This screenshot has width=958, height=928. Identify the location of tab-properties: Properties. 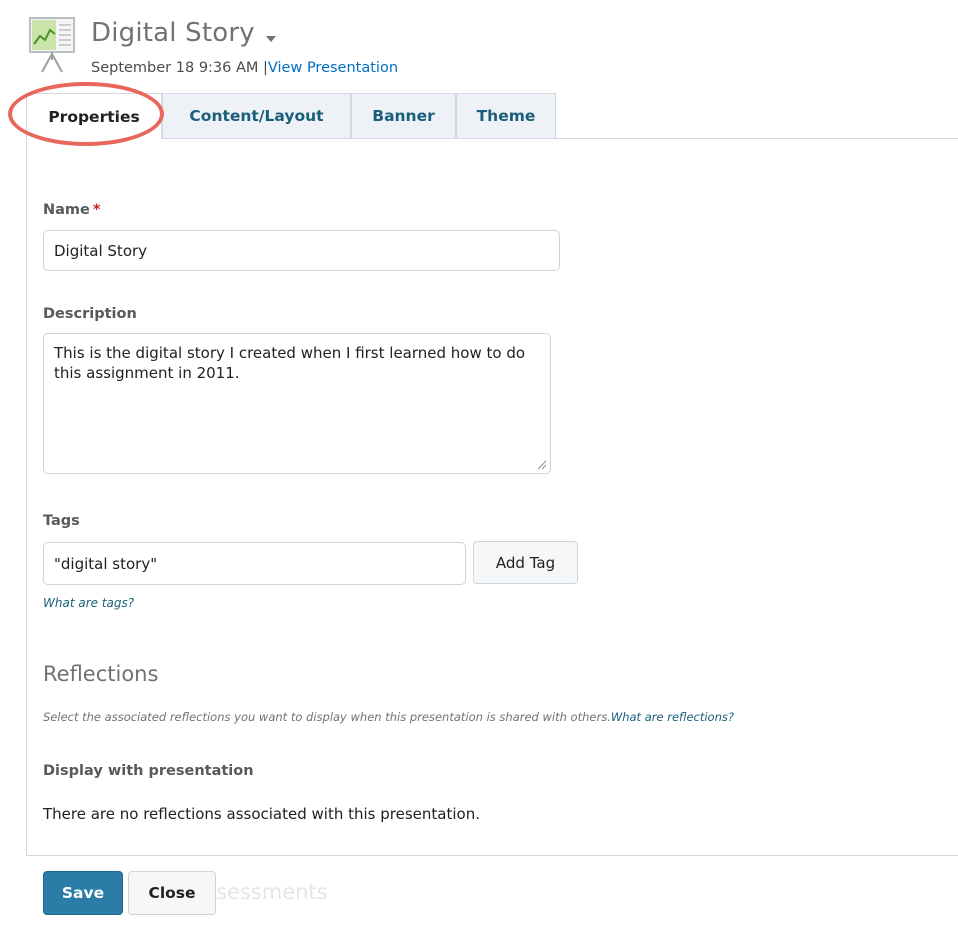
(94, 116).